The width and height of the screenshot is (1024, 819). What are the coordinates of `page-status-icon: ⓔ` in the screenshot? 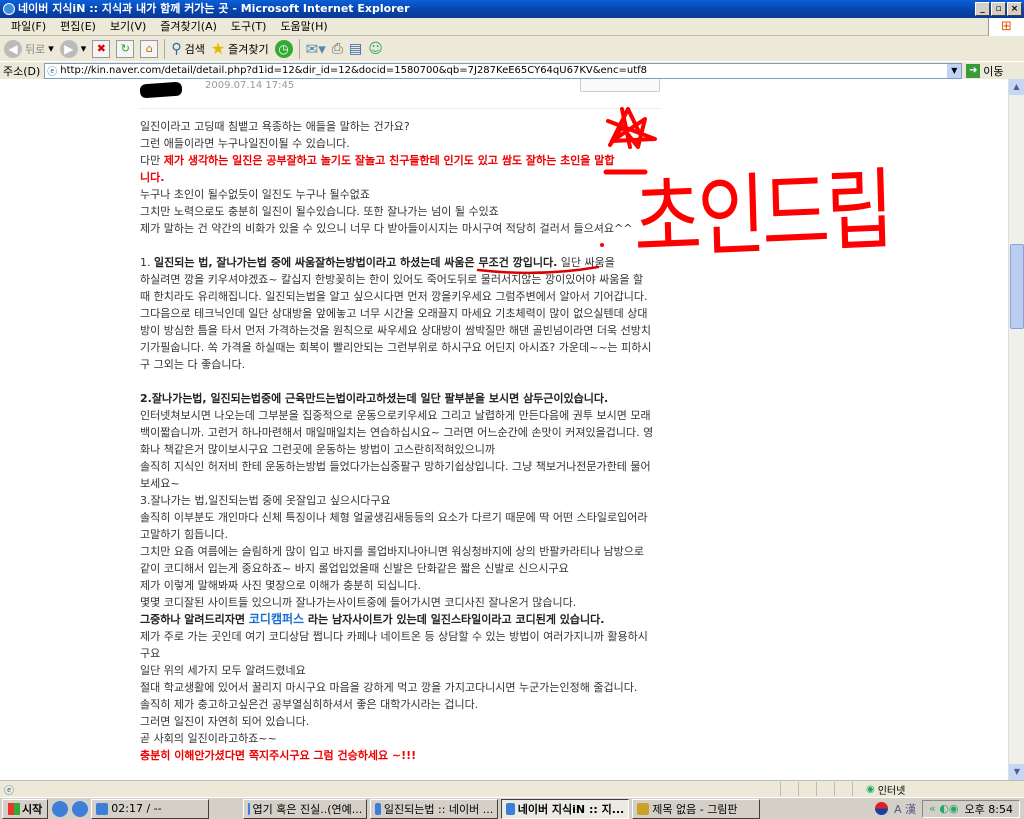 It's located at (9, 791).